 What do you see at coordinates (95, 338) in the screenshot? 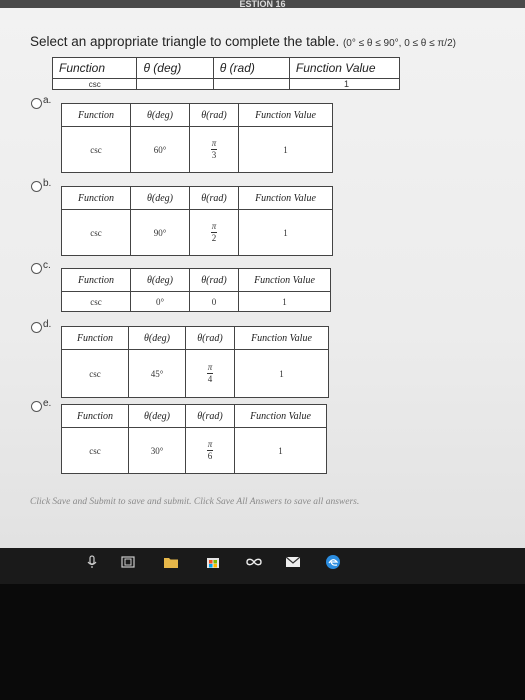
I see `option-d-header-function: Function` at bounding box center [95, 338].